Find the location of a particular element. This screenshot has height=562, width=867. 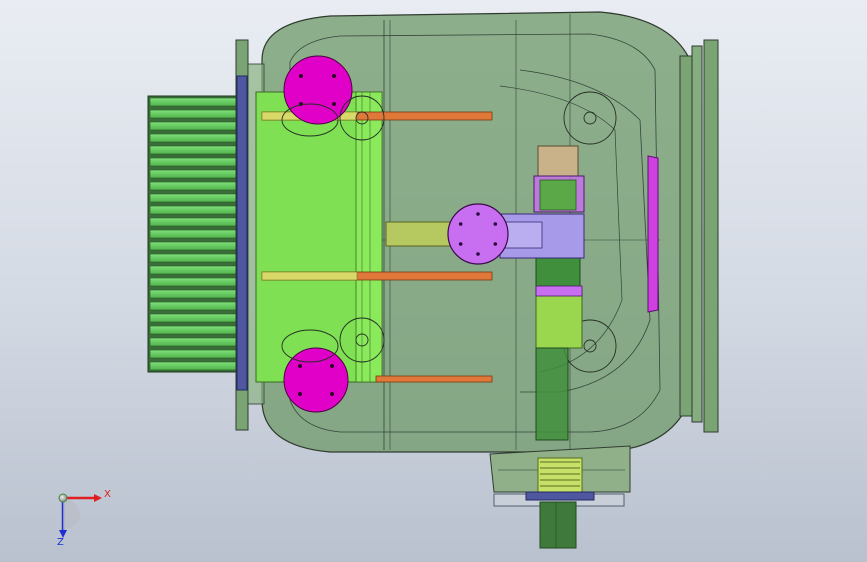

right-end-flange is located at coordinates (699, 236).